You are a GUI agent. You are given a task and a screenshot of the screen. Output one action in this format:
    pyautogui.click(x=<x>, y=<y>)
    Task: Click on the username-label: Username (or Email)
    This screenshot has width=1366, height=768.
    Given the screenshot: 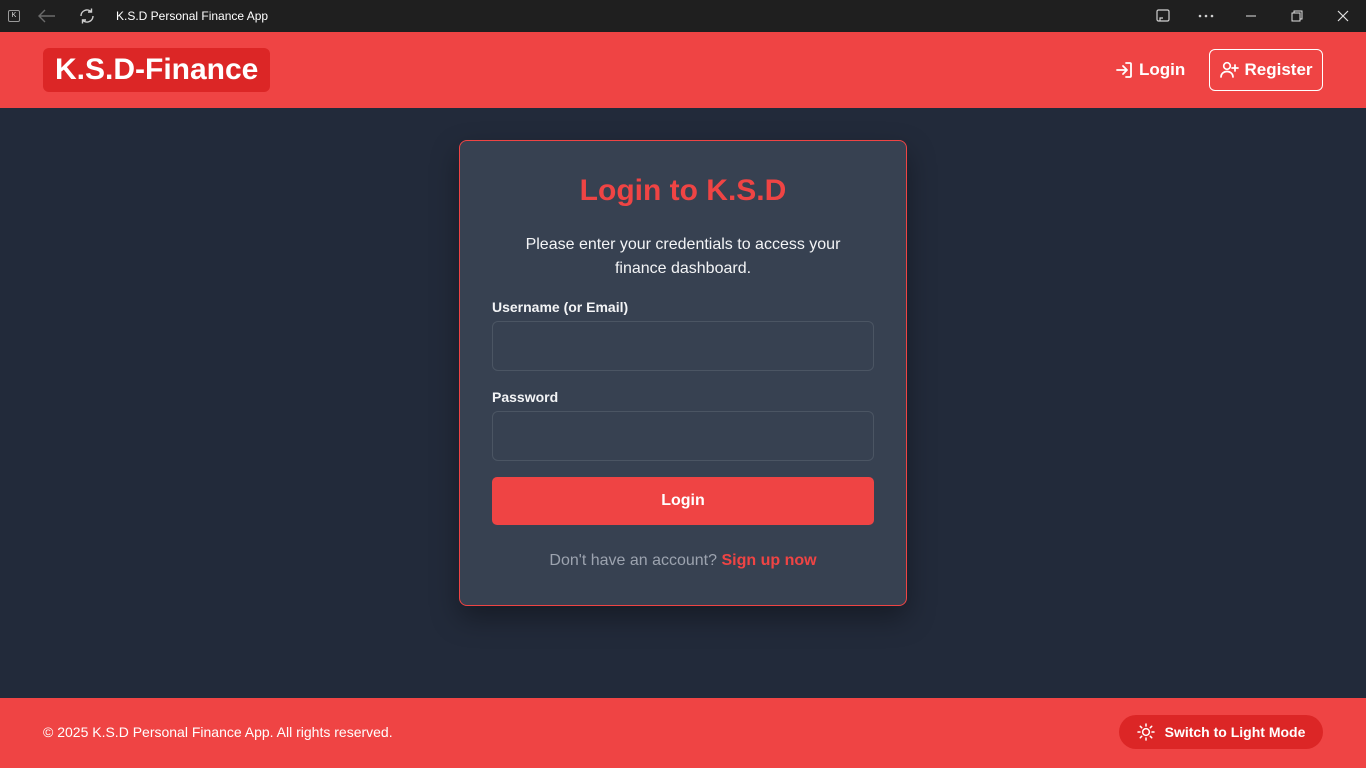 What is the action you would take?
    pyautogui.click(x=560, y=307)
    